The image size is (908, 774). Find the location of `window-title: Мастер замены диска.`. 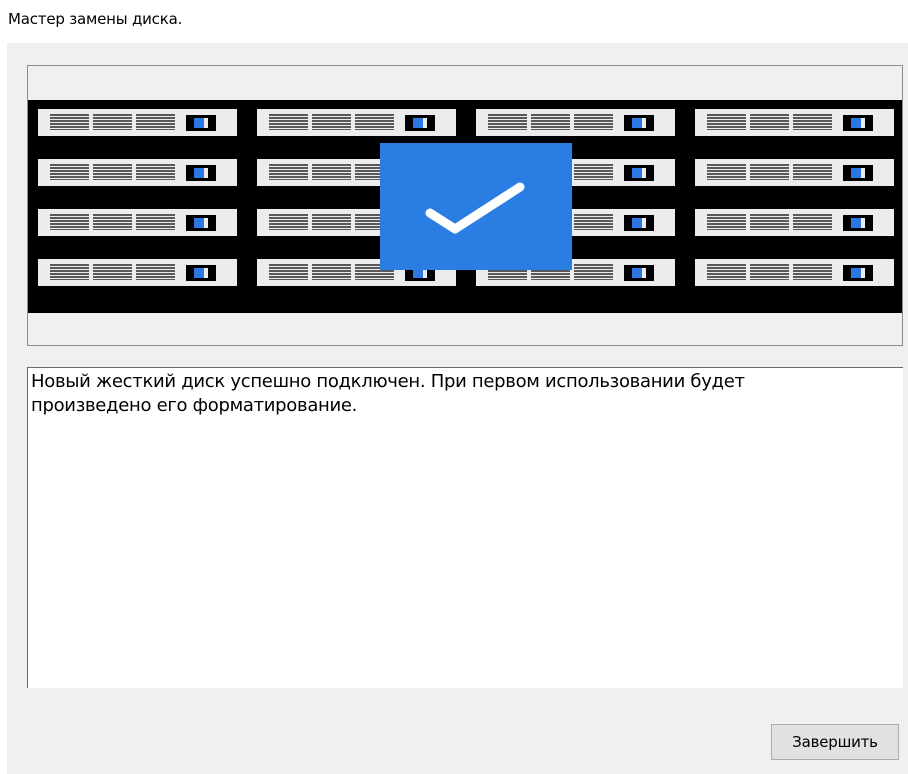

window-title: Мастер замены диска. is located at coordinates (95, 19).